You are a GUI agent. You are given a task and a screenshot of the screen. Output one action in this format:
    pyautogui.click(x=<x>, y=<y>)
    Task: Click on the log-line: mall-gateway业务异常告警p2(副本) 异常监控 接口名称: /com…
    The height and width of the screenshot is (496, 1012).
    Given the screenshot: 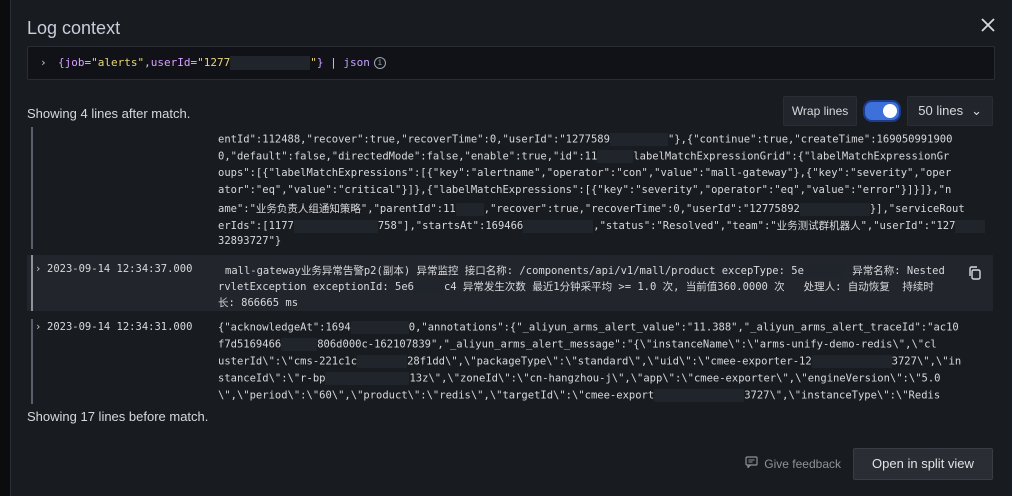 What is the action you would take?
    pyautogui.click(x=585, y=271)
    